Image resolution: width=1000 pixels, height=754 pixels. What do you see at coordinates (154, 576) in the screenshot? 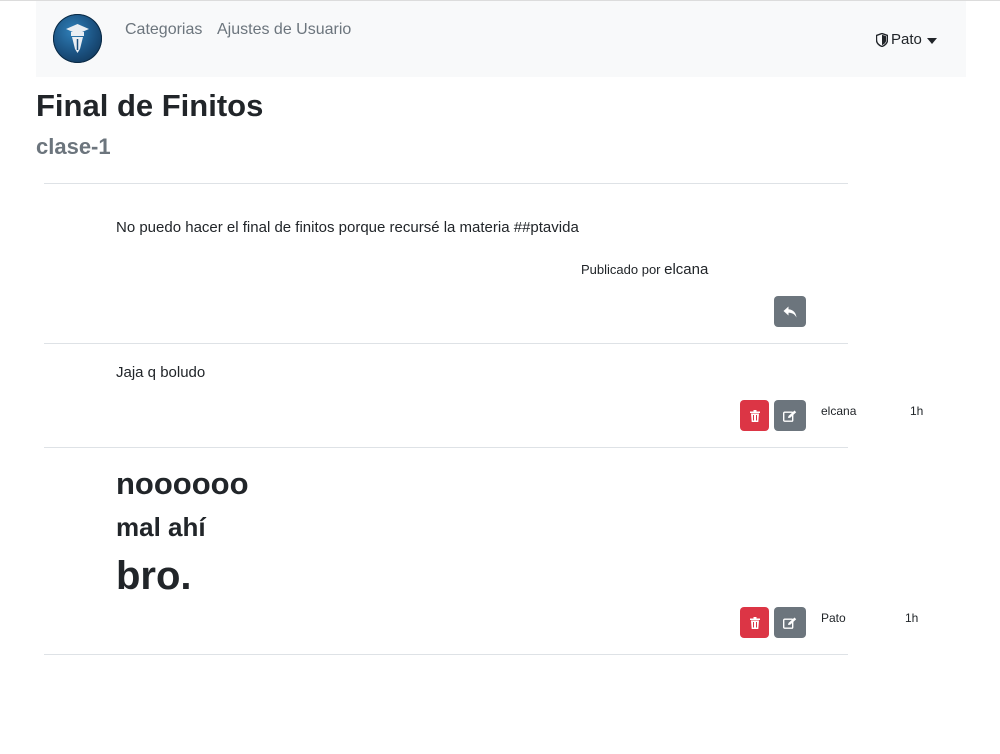
I see `comment-heading-3: bro.` at bounding box center [154, 576].